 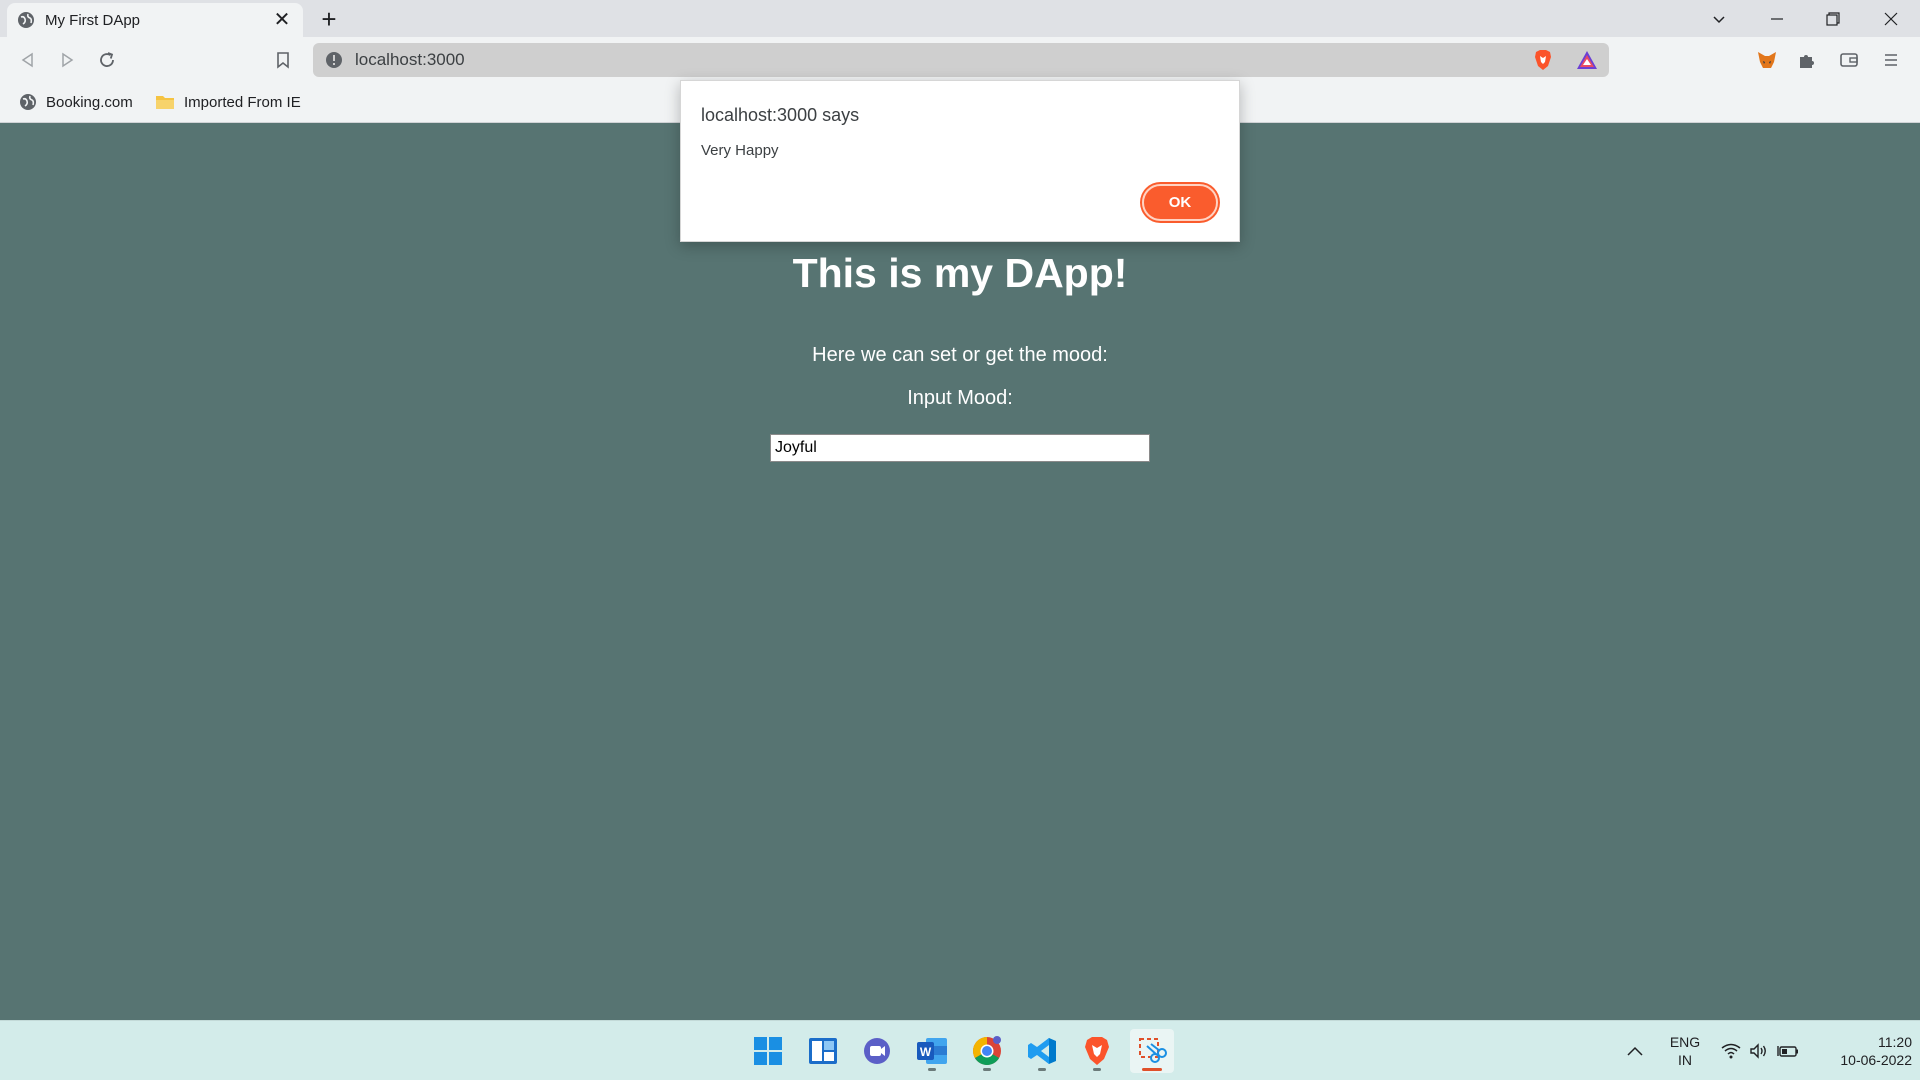 What do you see at coordinates (1180, 202) in the screenshot?
I see `ok-button: OK` at bounding box center [1180, 202].